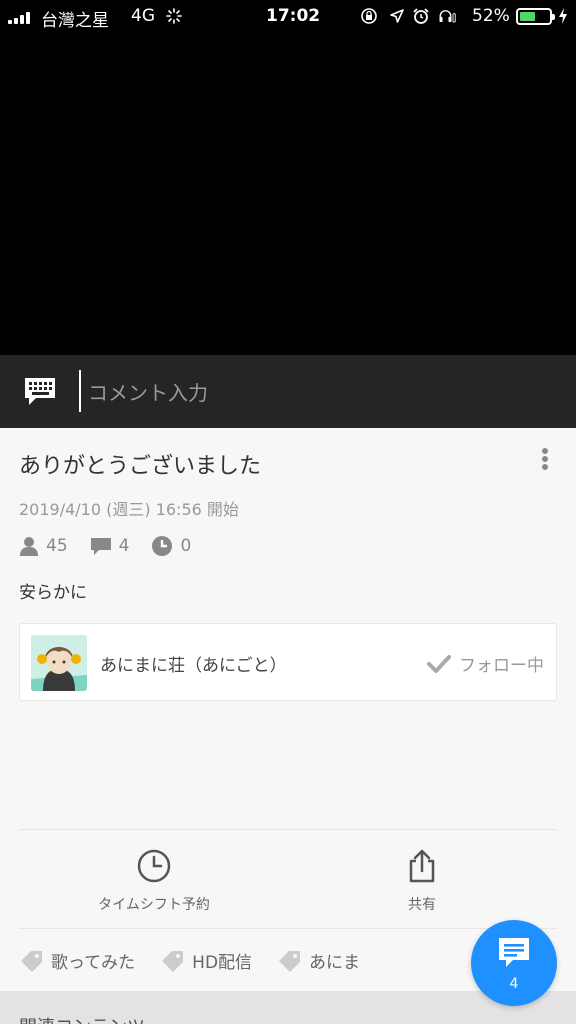  I want to click on keyboard-comment-icon, so click(40, 392).